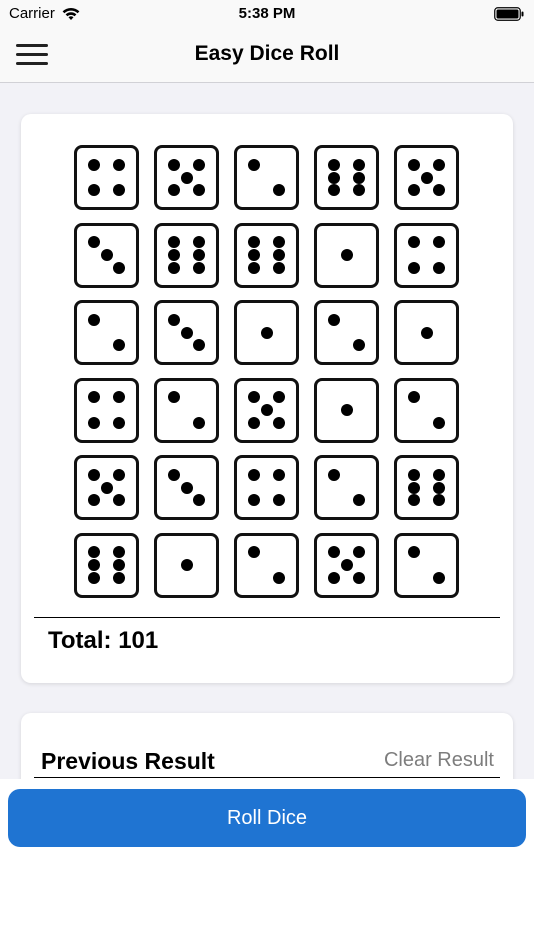  I want to click on previous-result-label: Previous Result, so click(128, 761).